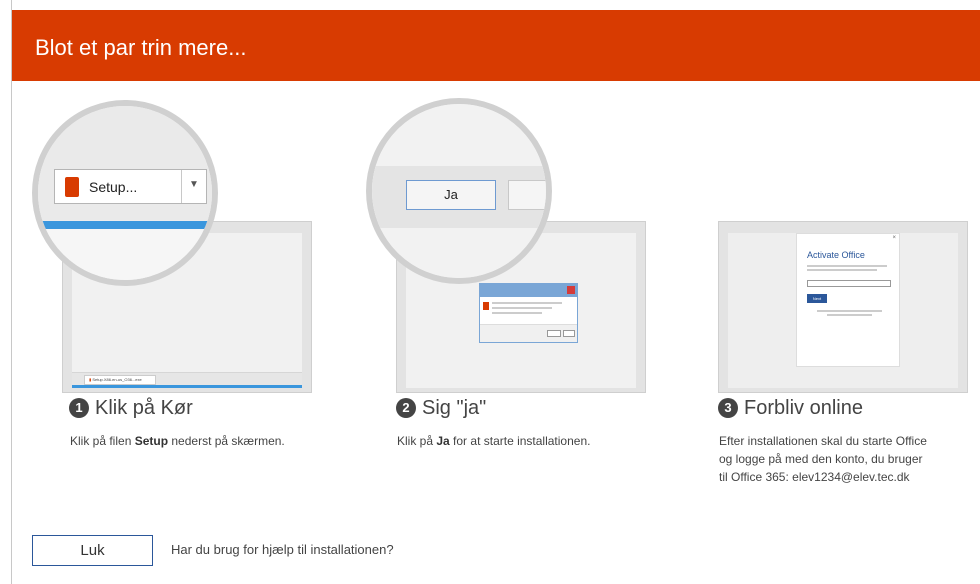 This screenshot has height=584, width=980. Describe the element at coordinates (851, 477) in the screenshot. I see `account-email: elev1234@elev.tec.dk` at that location.